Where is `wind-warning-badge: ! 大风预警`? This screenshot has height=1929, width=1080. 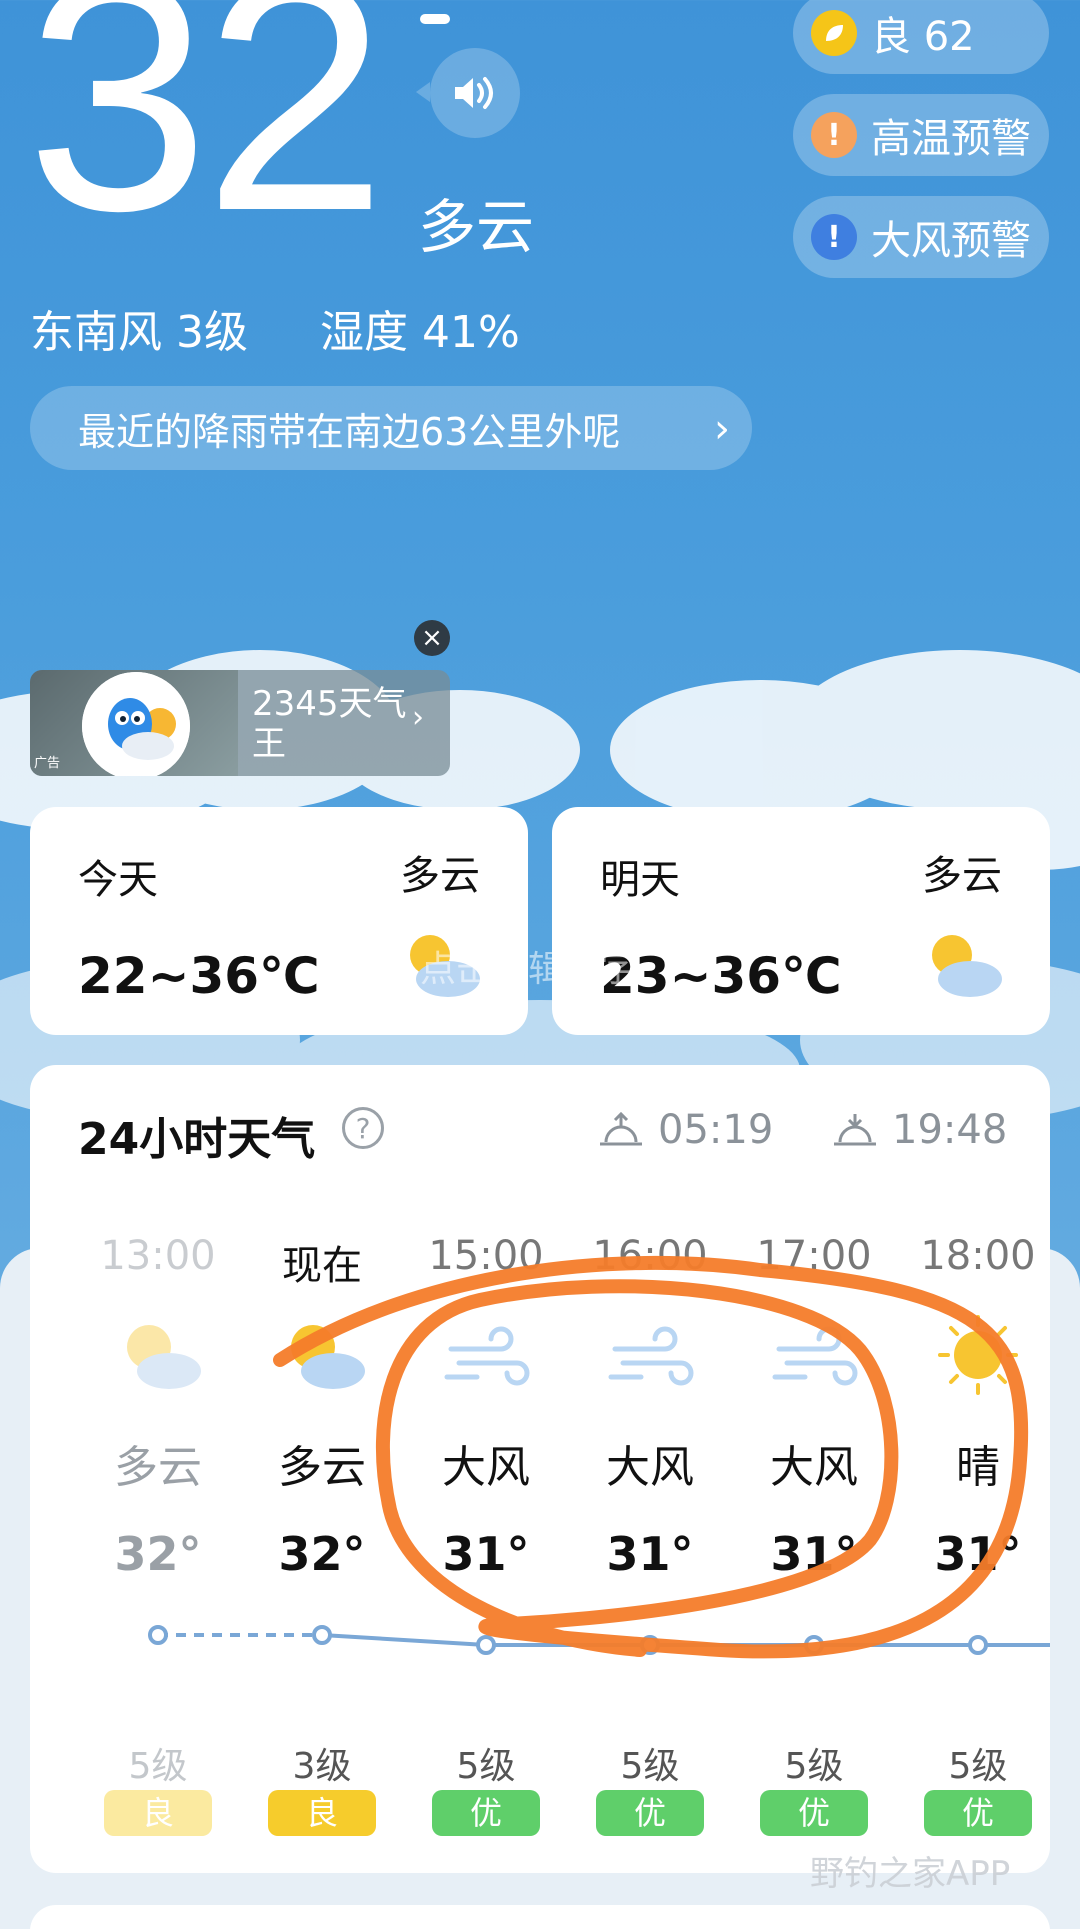
wind-warning-badge: ! 大风预警 is located at coordinates (921, 237).